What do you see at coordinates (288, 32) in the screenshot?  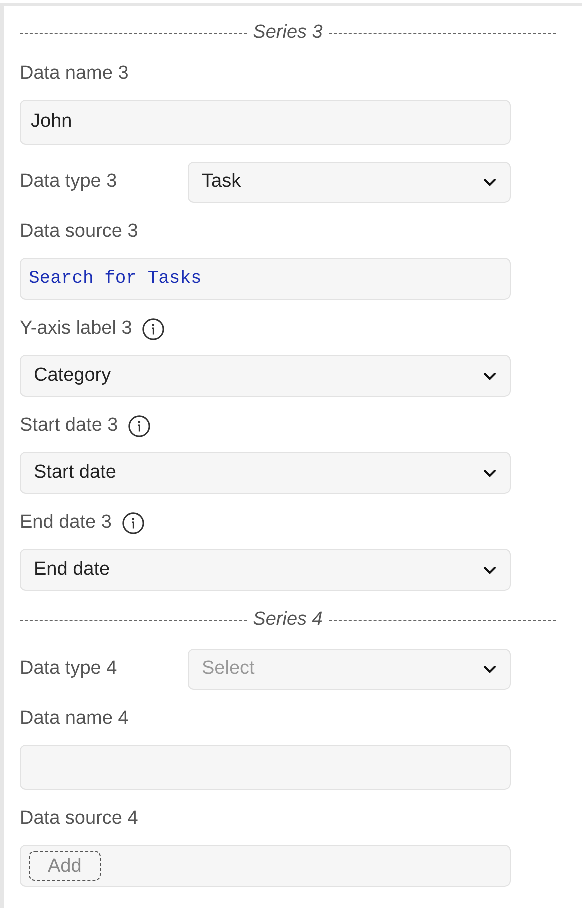 I see `section-title: Series 3` at bounding box center [288, 32].